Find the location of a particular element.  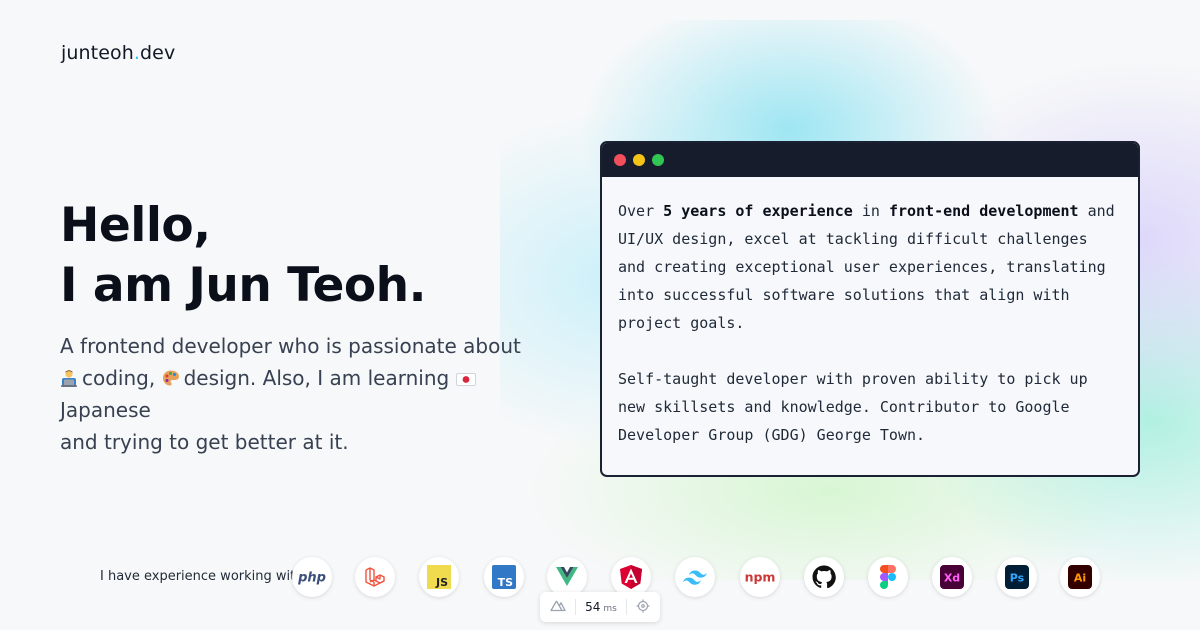

typescript-icon: TS is located at coordinates (504, 577).